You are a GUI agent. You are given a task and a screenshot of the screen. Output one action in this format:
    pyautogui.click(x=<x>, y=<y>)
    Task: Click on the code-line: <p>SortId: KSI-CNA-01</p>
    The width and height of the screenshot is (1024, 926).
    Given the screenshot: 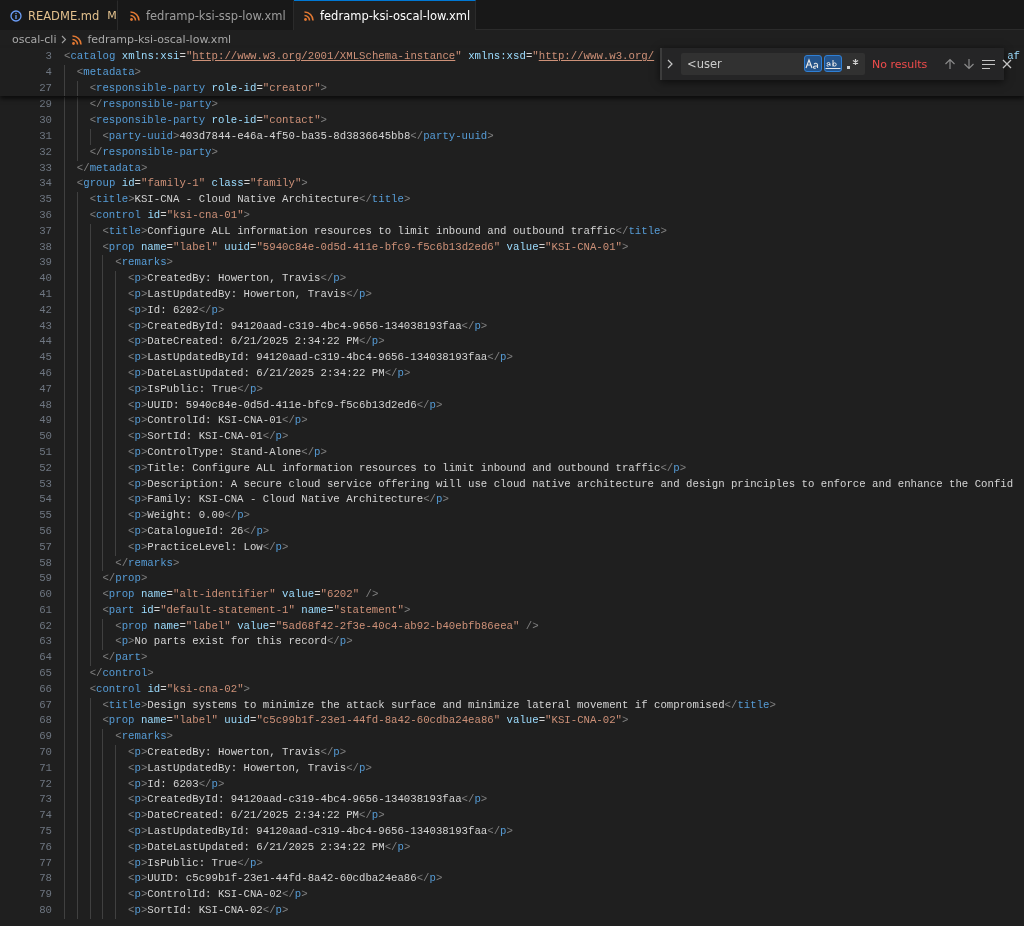 What is the action you would take?
    pyautogui.click(x=176, y=437)
    